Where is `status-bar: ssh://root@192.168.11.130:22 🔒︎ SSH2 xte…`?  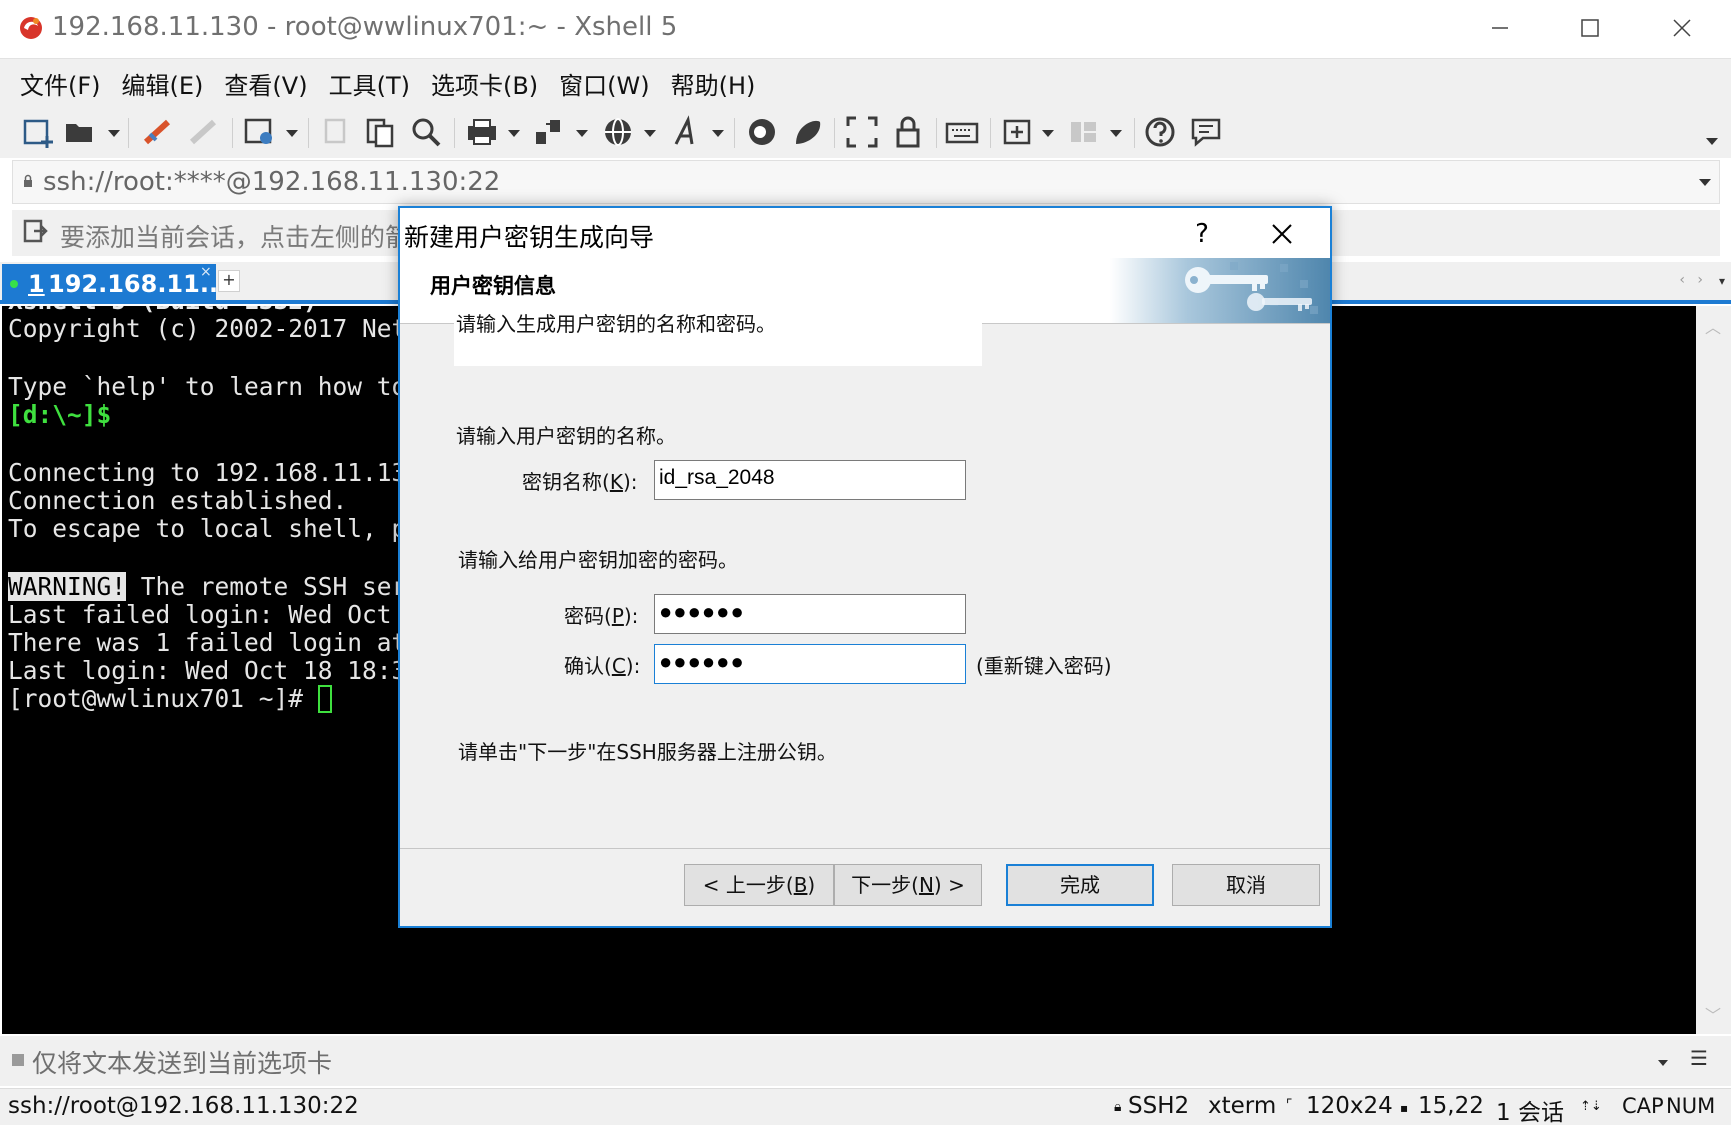 status-bar: ssh://root@192.168.11.130:22 🔒︎ SSH2 xte… is located at coordinates (865, 1106).